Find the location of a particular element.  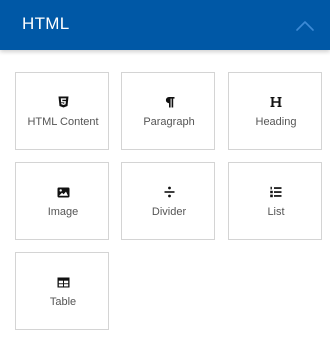

block-label: HTML Content is located at coordinates (63, 122).